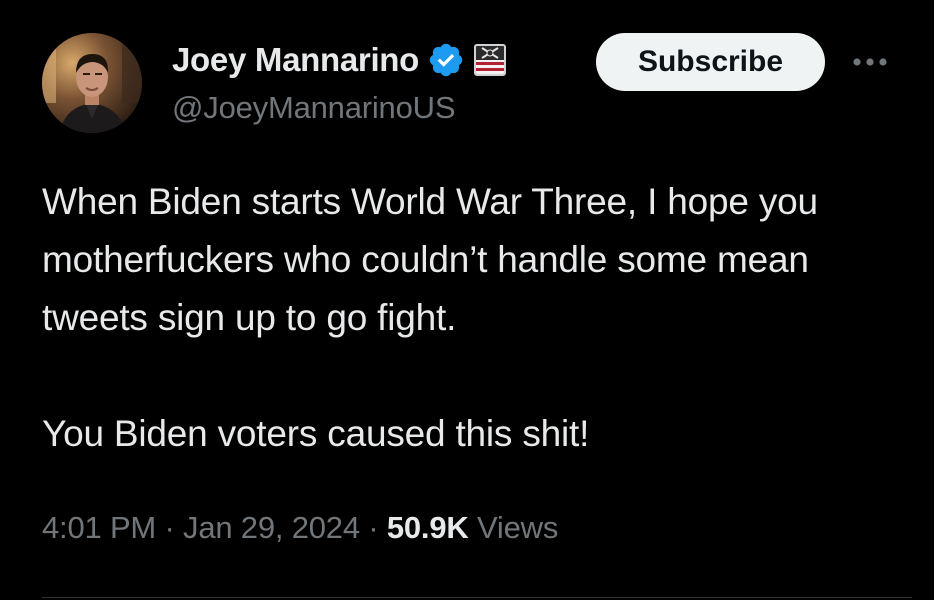  Describe the element at coordinates (513, 527) in the screenshot. I see `views-label: Views` at that location.